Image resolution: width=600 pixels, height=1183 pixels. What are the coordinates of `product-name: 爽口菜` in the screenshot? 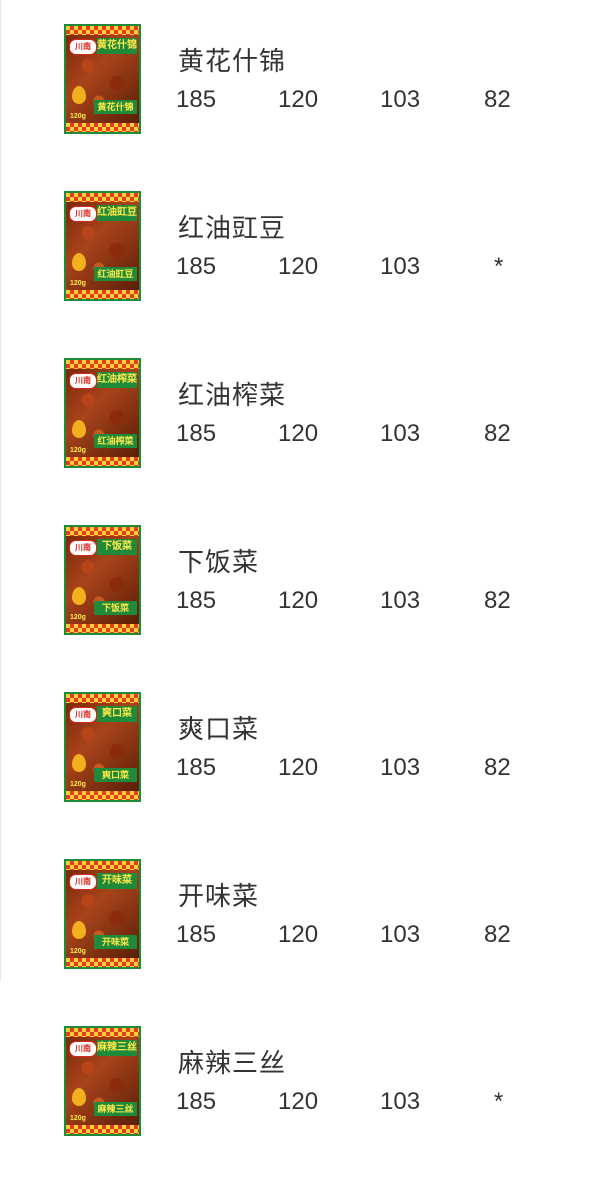 It's located at (219, 729).